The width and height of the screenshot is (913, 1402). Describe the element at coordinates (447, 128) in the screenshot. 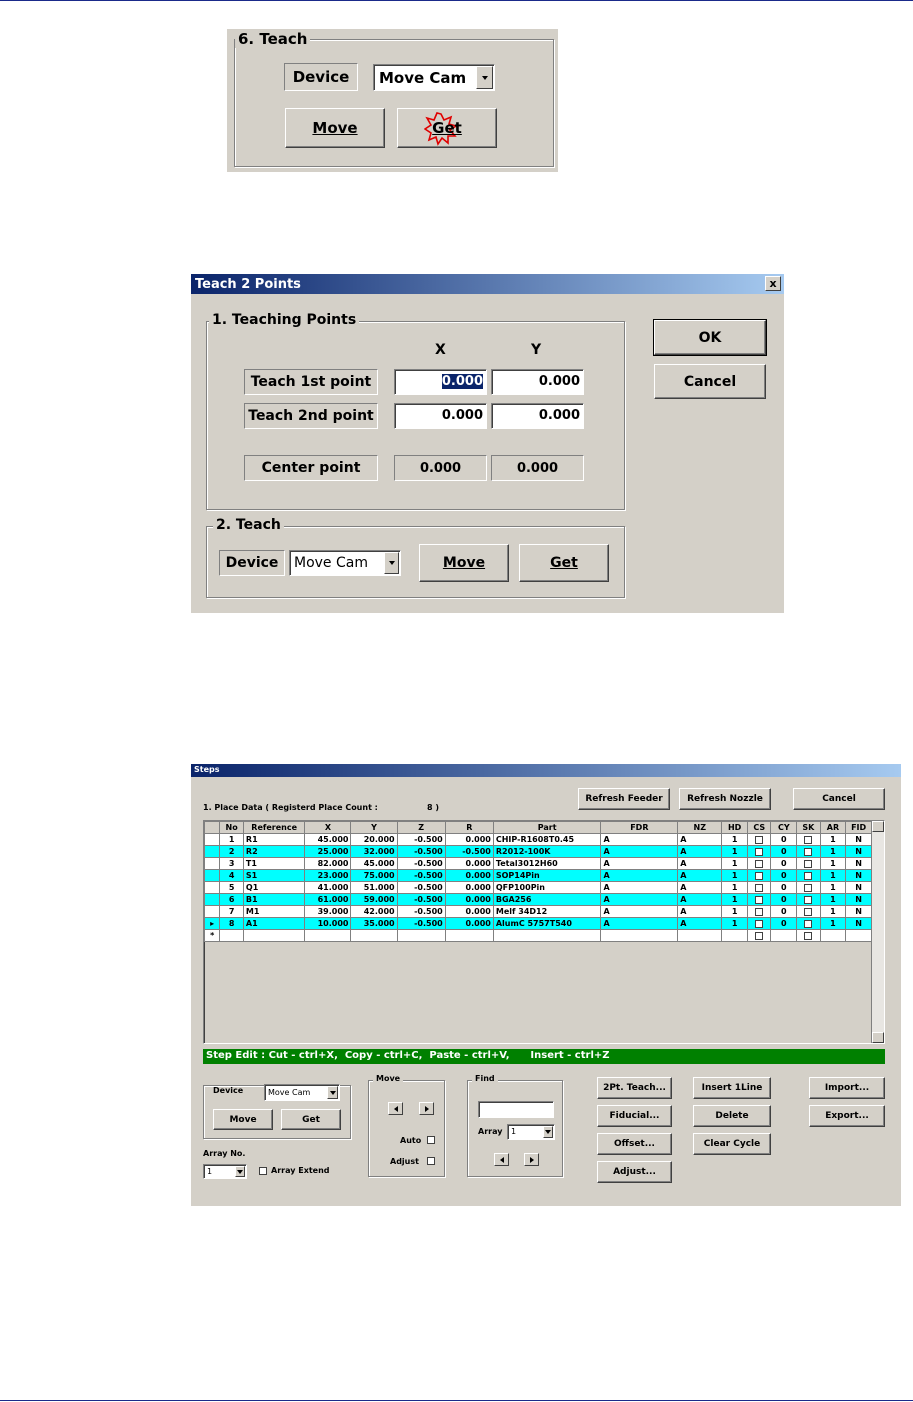

I see `get-button: Get` at that location.